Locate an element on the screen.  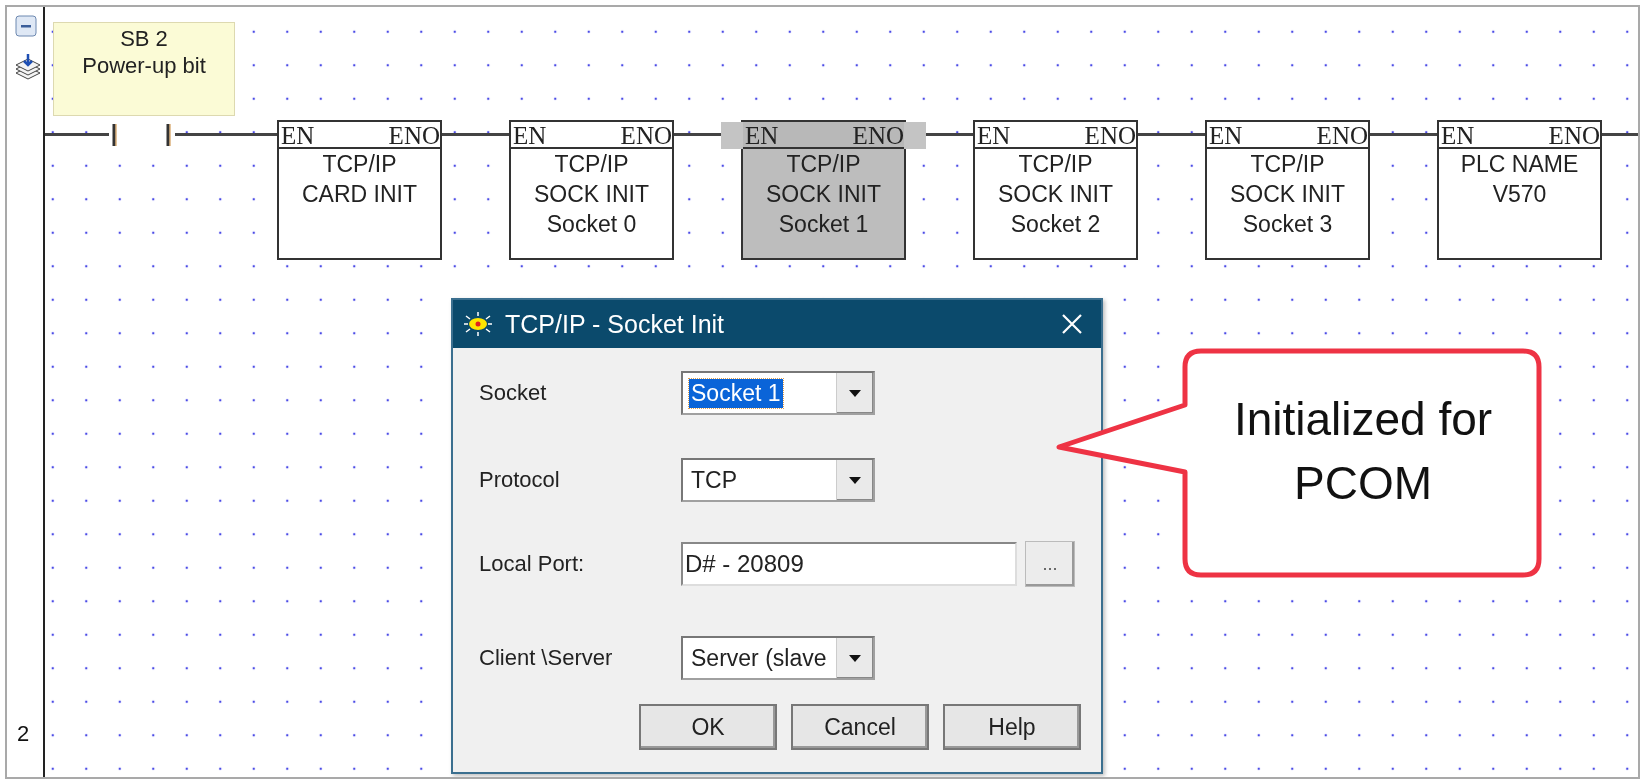
sun-eye-icon is located at coordinates (478, 324).